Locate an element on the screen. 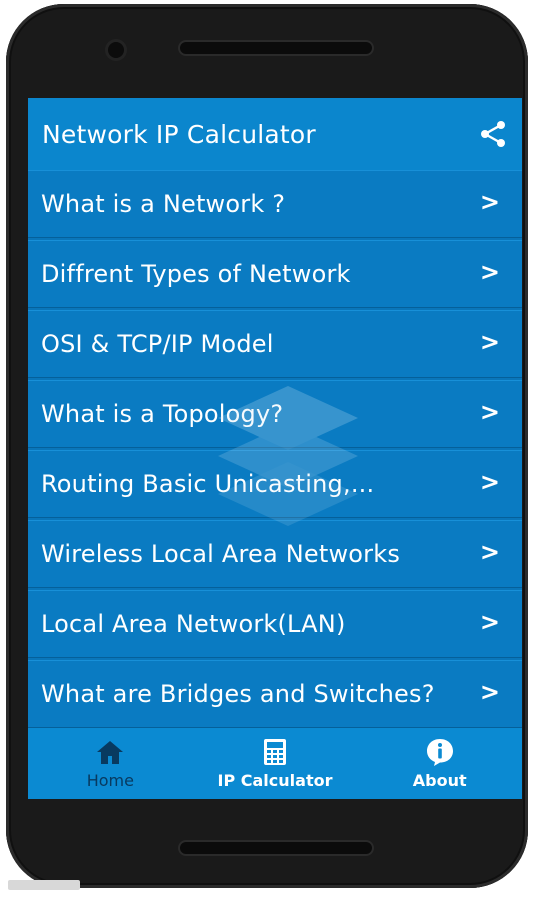  list-item-bridges-switches: What are Bridges and Switches? > is located at coordinates (275, 694).